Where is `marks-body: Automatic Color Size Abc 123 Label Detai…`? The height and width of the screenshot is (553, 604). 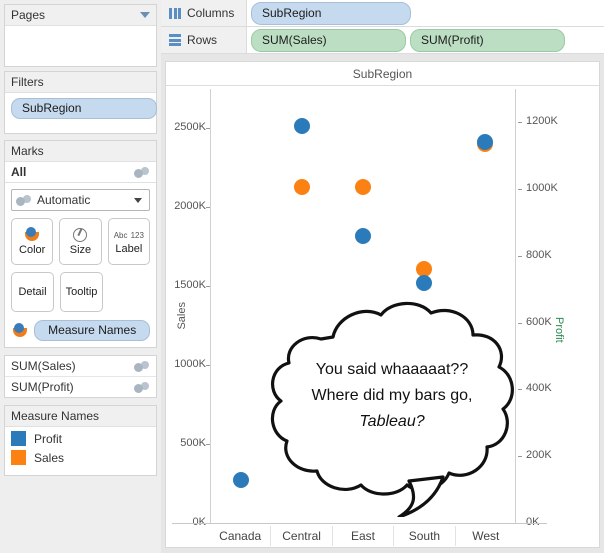 marks-body: Automatic Color Size Abc 123 Label Detai… is located at coordinates (80, 265).